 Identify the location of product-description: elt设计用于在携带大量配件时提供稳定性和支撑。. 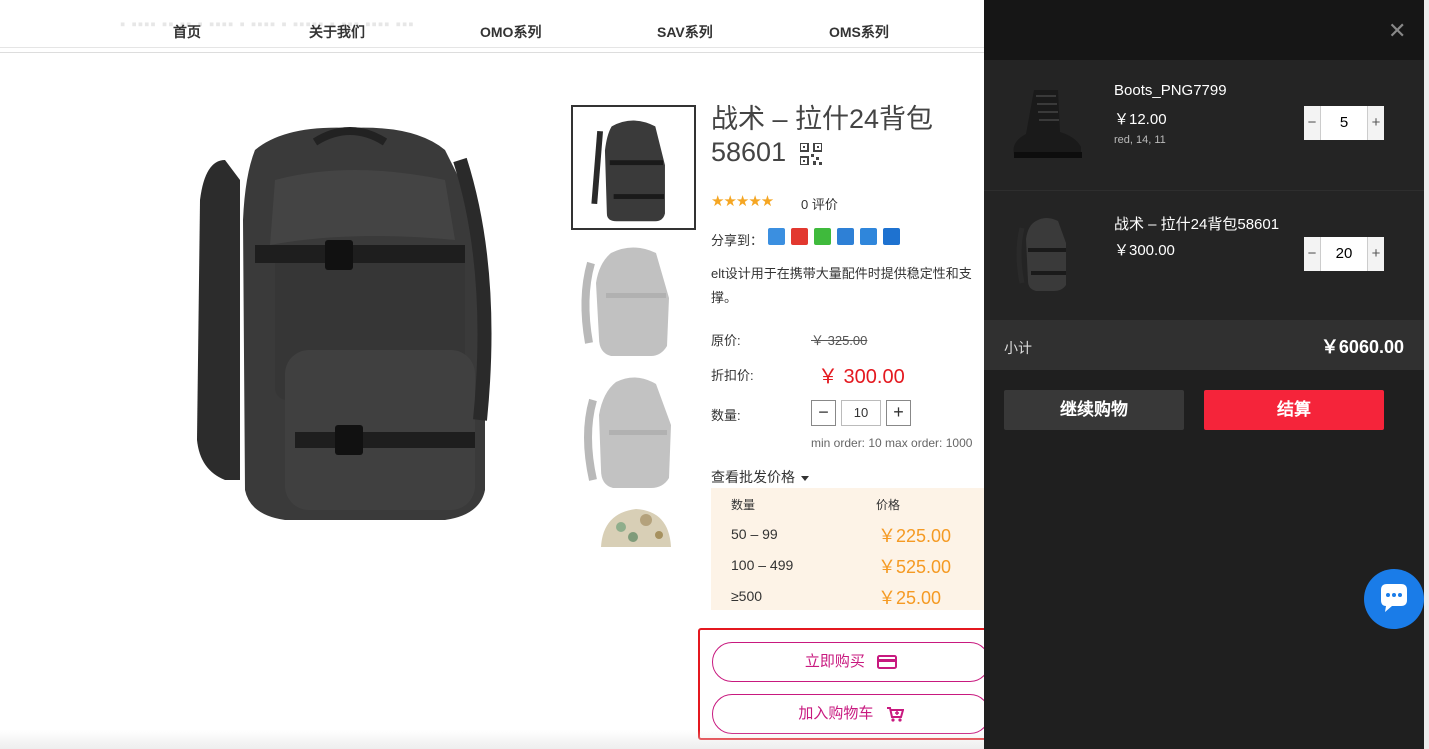
(841, 285).